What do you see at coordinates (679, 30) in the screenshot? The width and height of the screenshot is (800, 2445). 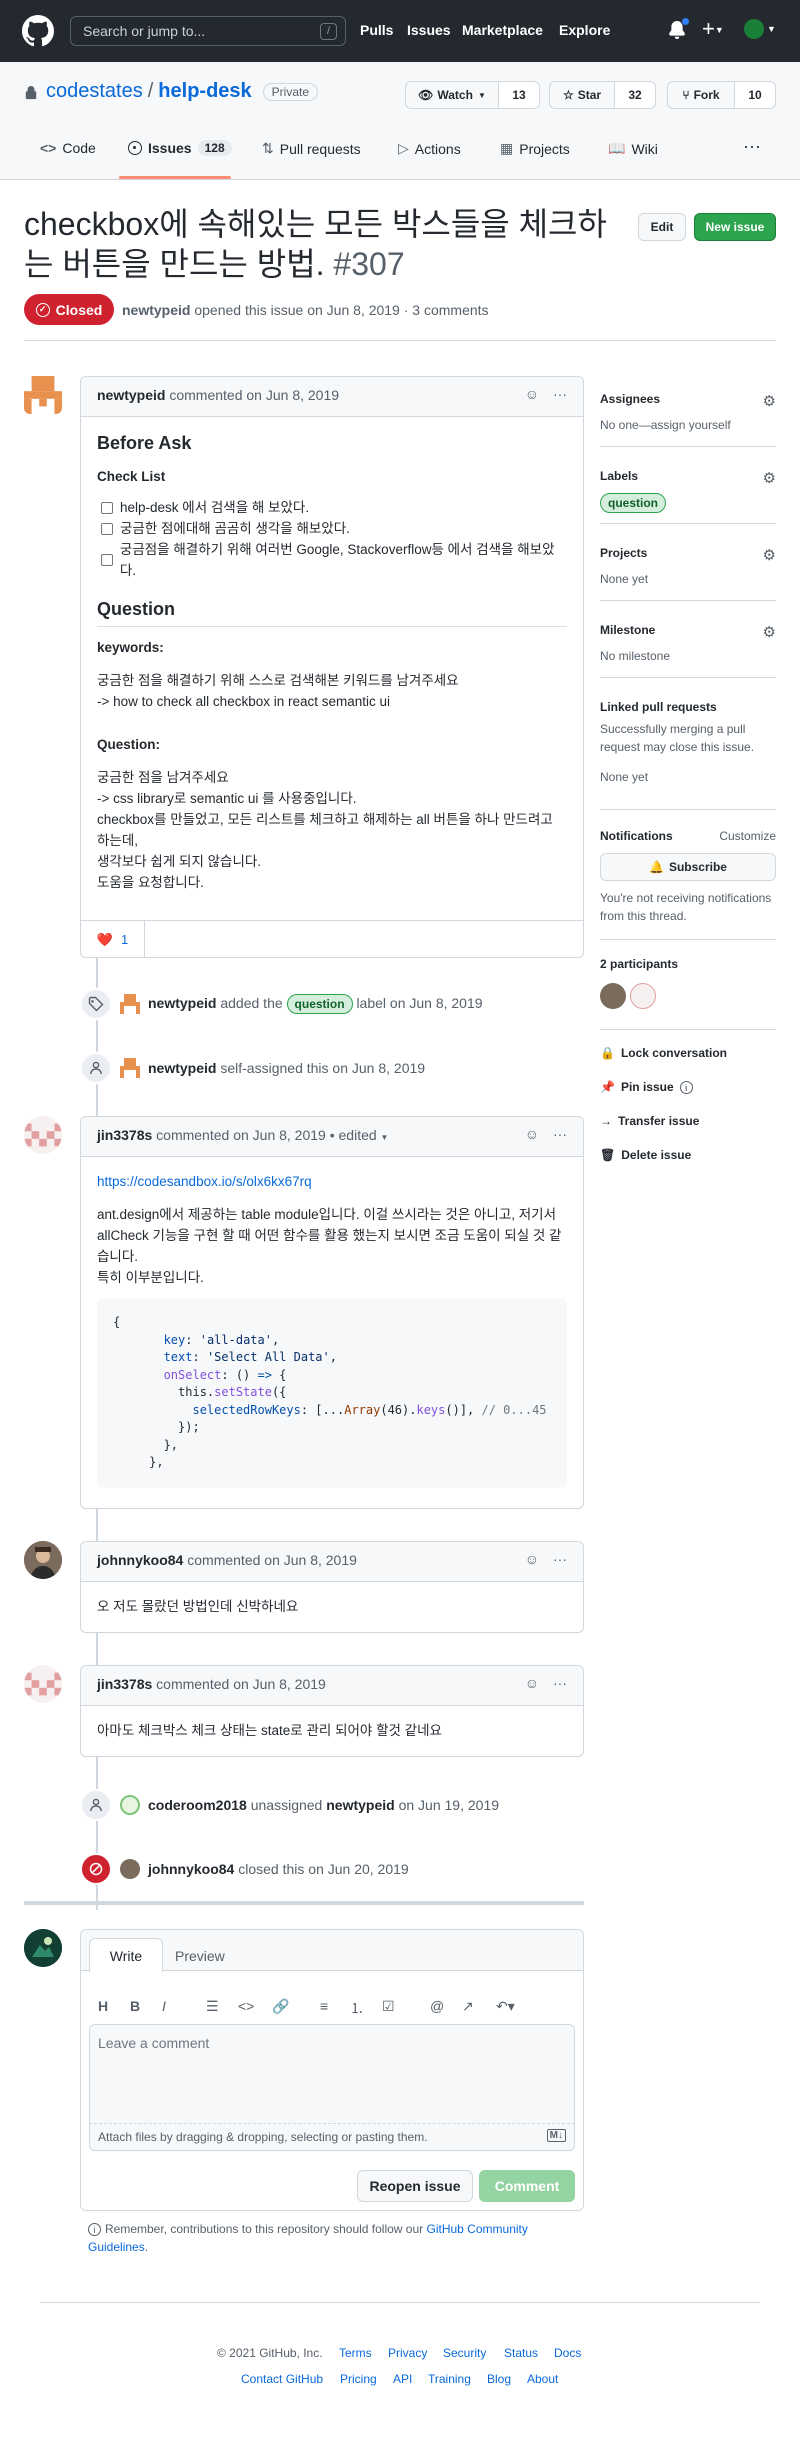 I see `bell-icon` at bounding box center [679, 30].